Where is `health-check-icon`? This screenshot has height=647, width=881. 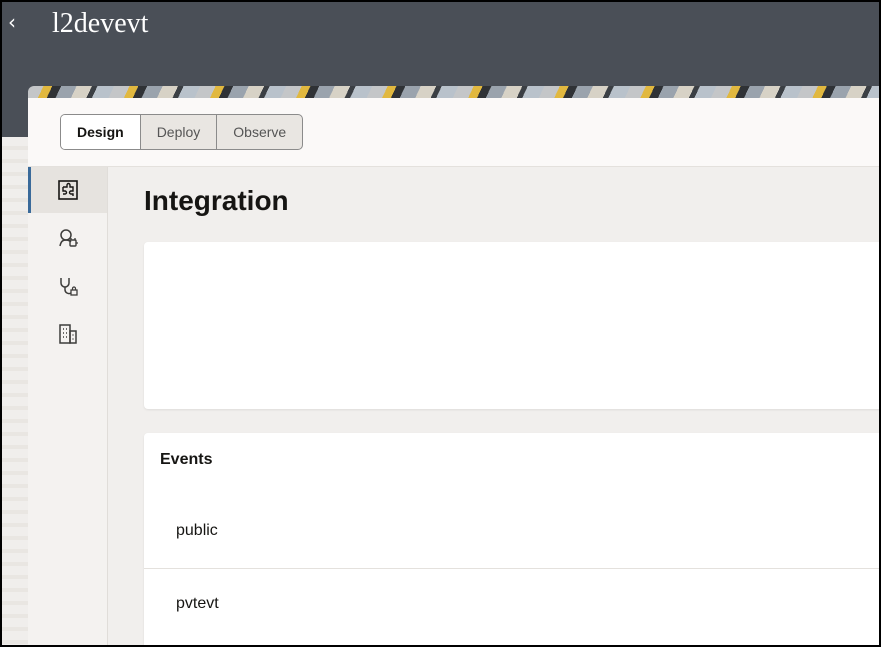 health-check-icon is located at coordinates (68, 287).